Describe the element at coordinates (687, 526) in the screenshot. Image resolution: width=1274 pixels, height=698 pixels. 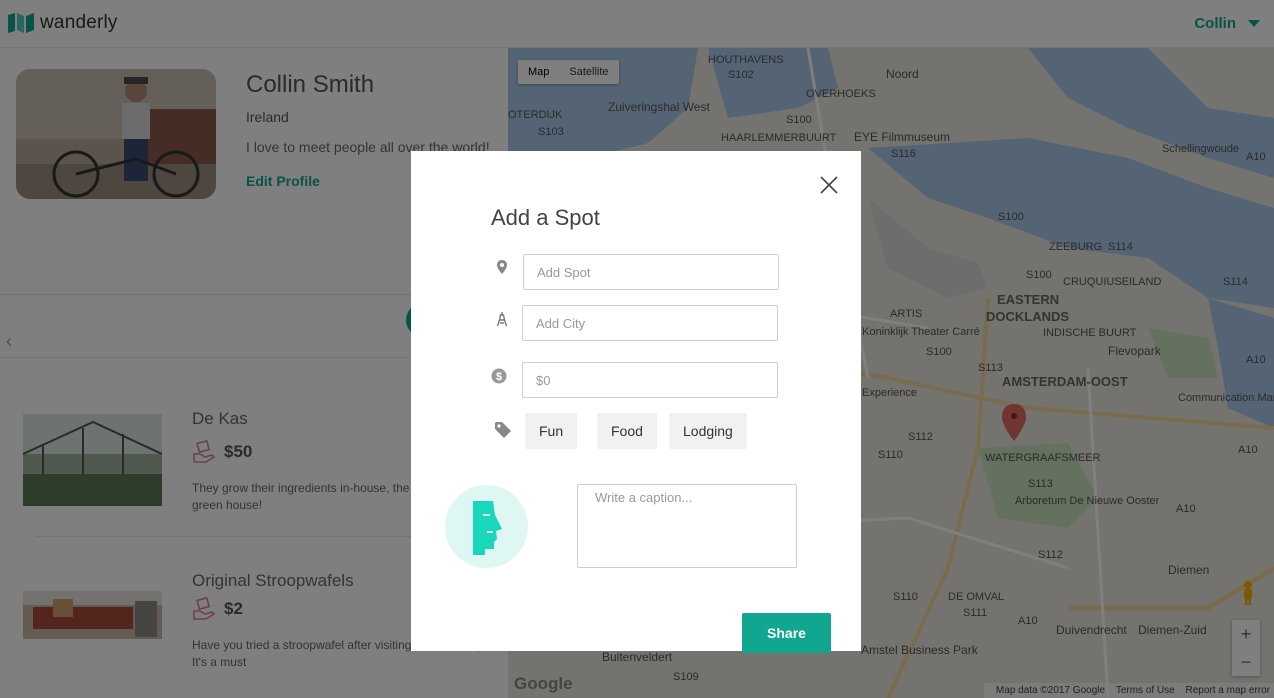
I see `caption-textarea` at that location.